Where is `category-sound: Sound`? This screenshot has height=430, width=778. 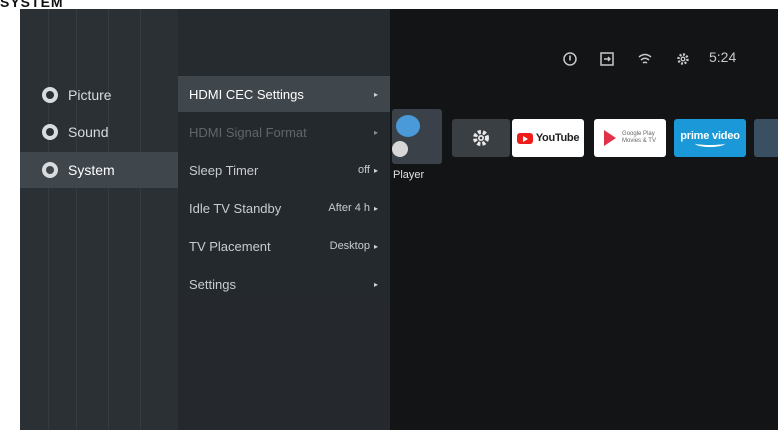
category-sound: Sound is located at coordinates (99, 132).